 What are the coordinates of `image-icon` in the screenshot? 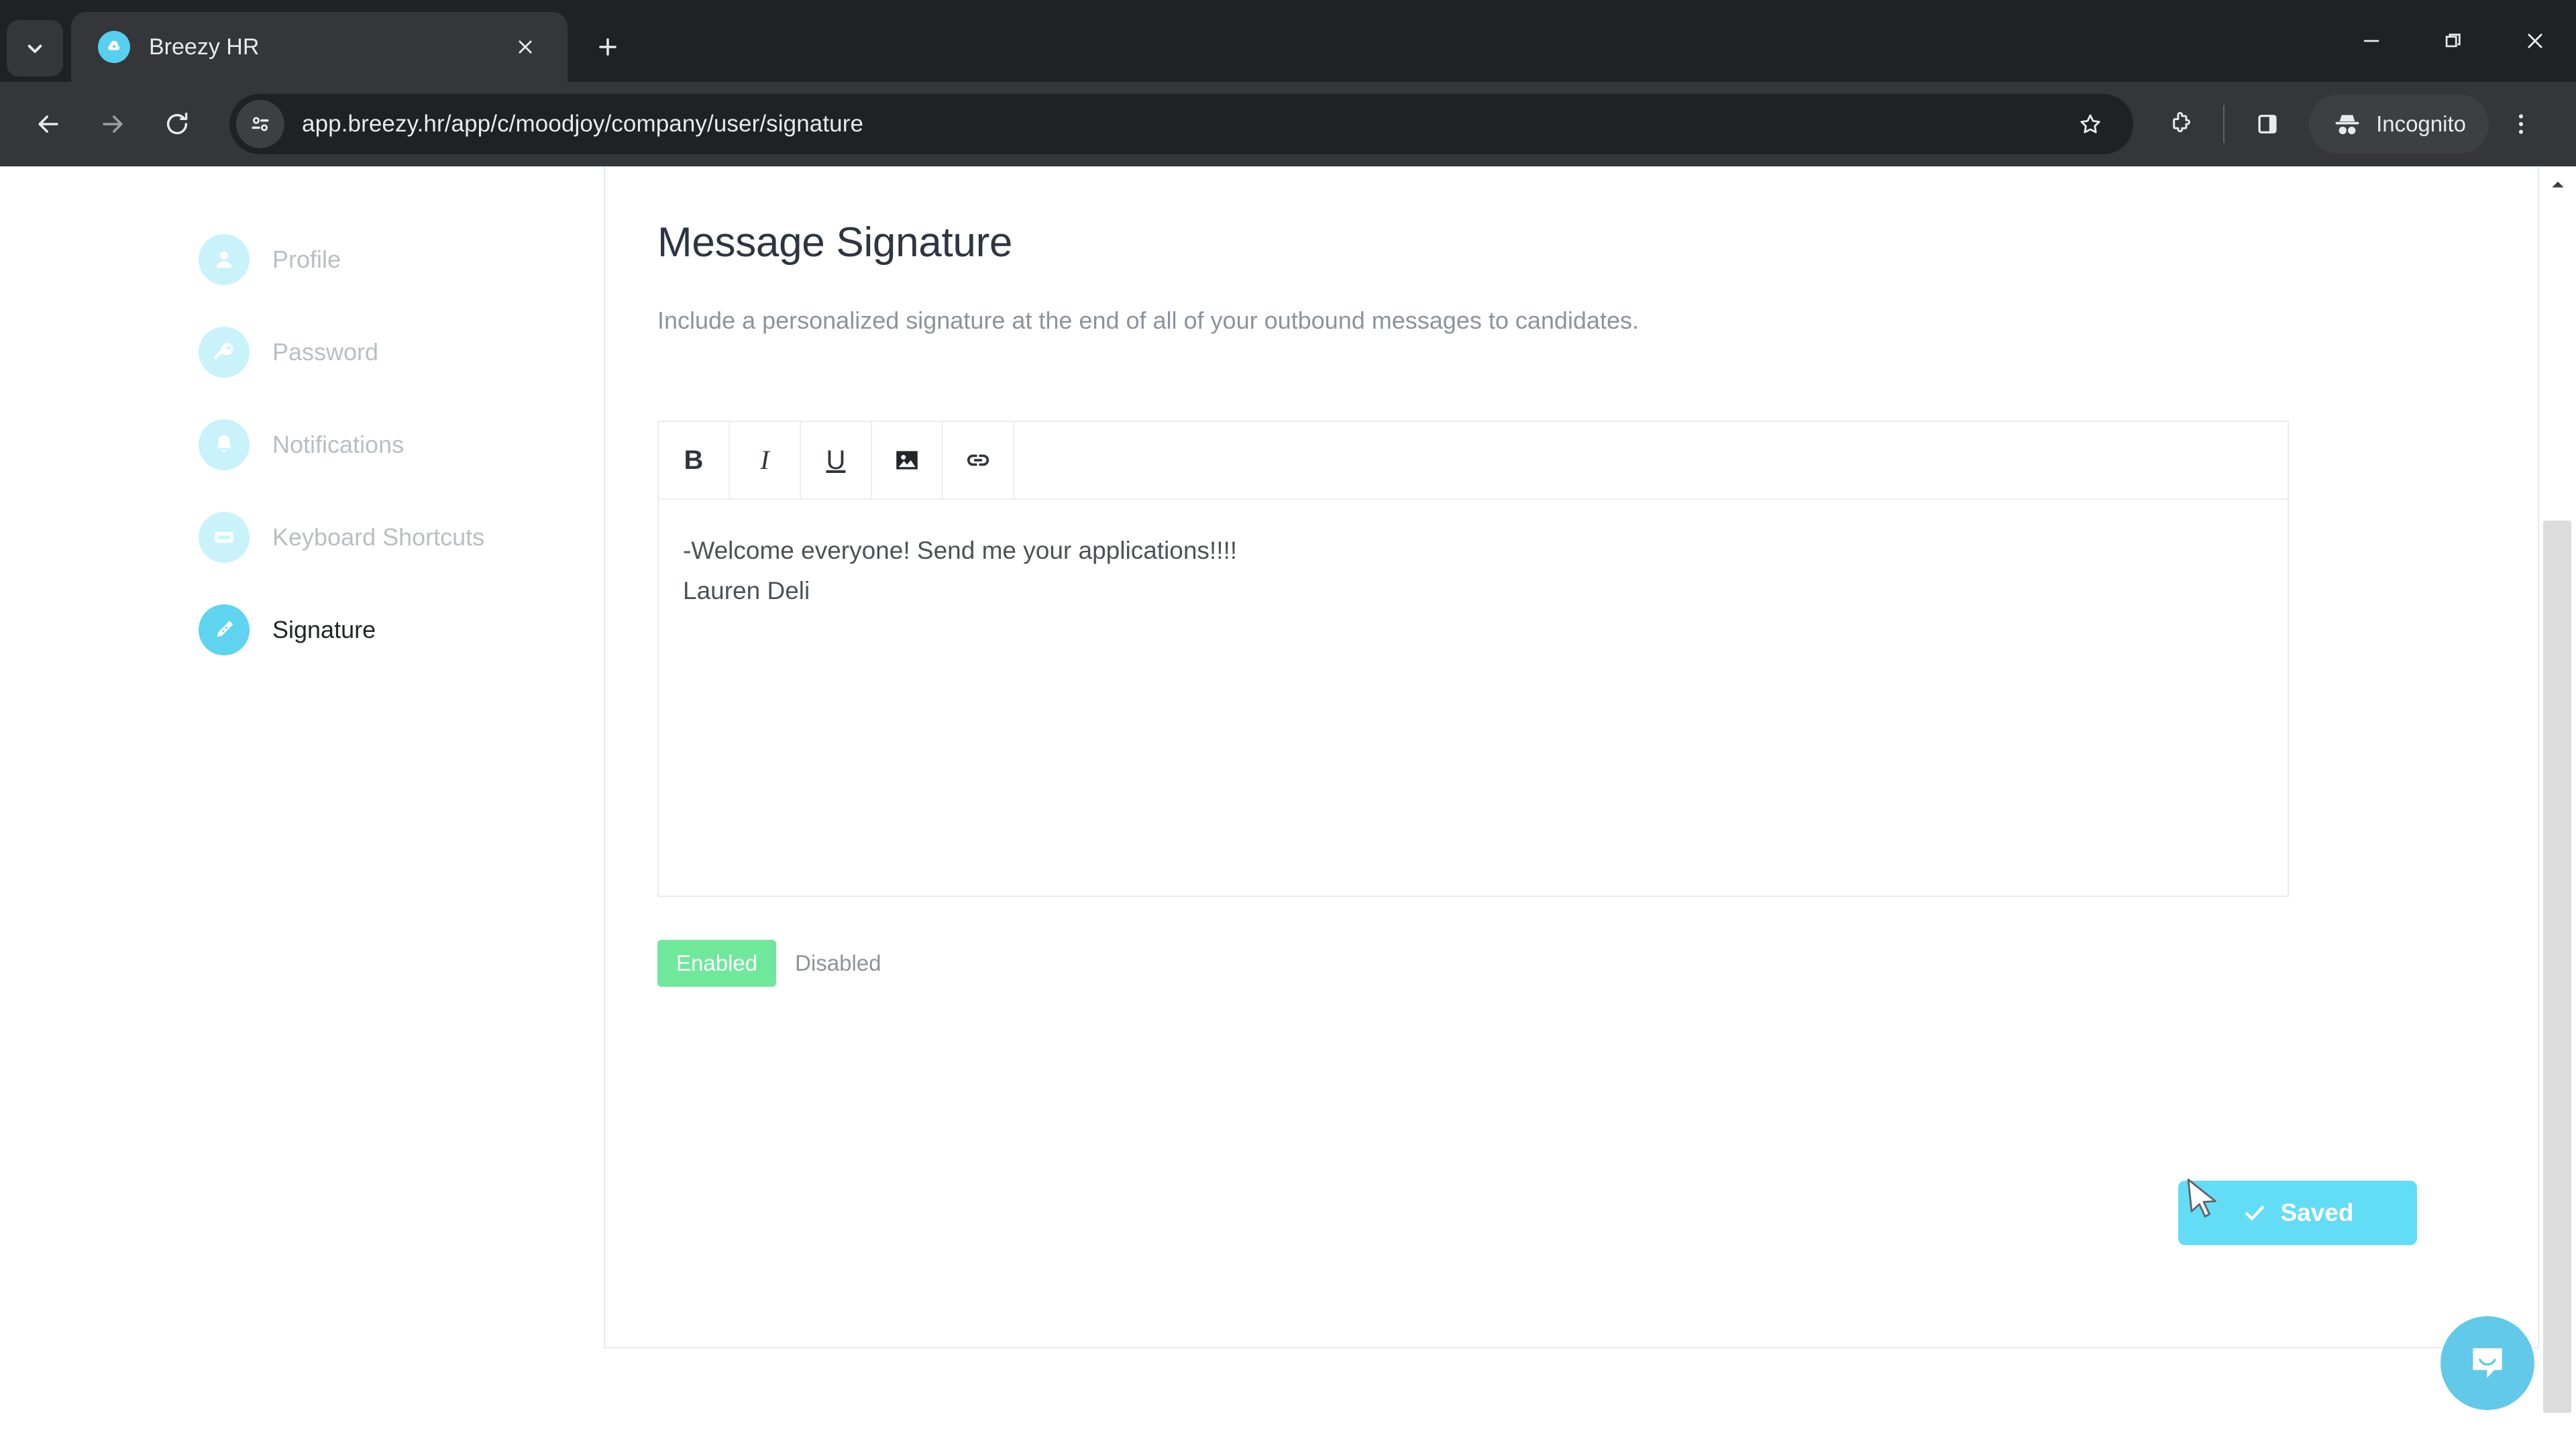 It's located at (907, 460).